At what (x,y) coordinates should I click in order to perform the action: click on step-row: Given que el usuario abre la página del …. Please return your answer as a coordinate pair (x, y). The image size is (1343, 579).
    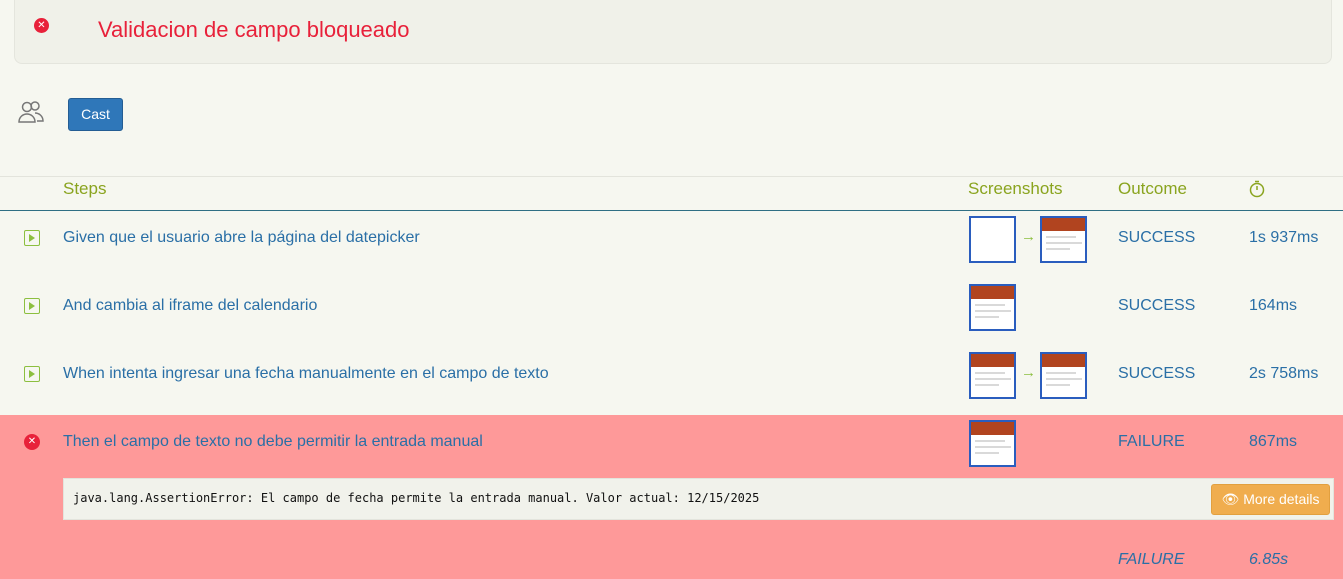
    Looking at the image, I should click on (671, 245).